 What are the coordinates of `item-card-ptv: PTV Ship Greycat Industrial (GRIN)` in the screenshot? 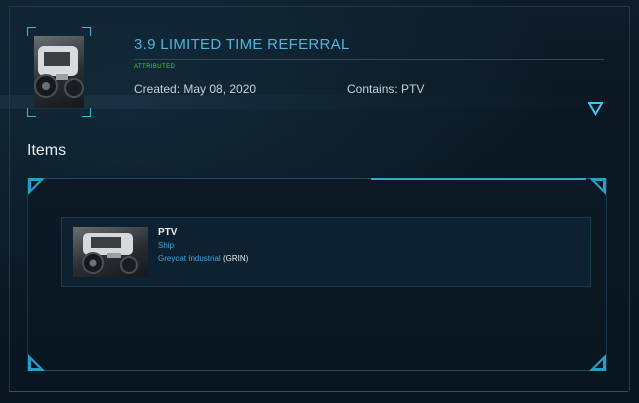 It's located at (326, 252).